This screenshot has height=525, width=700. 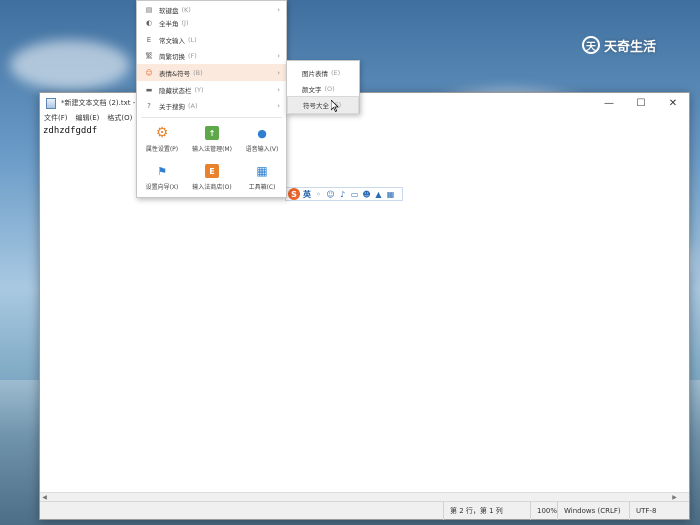 I want to click on menu-edit: 编辑(E), so click(x=88, y=118).